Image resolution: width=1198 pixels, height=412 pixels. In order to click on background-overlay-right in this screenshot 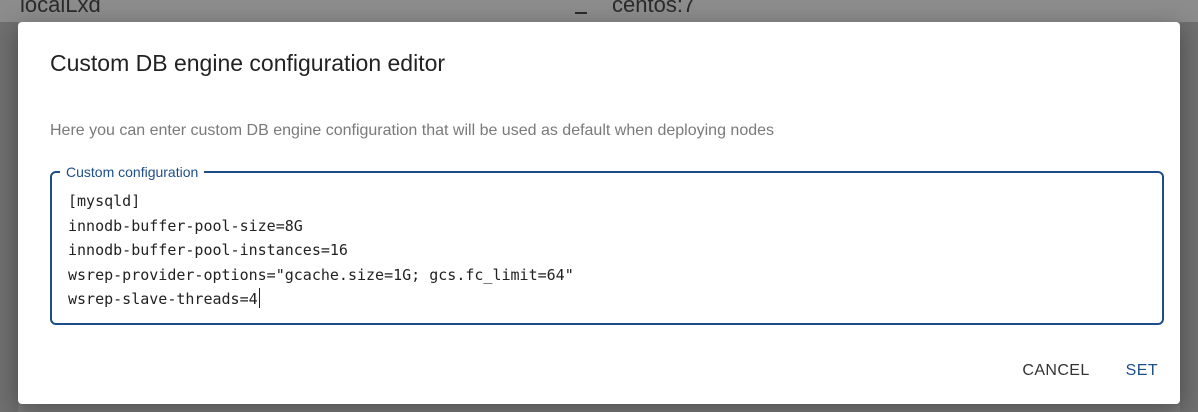, I will do `click(1189, 217)`.